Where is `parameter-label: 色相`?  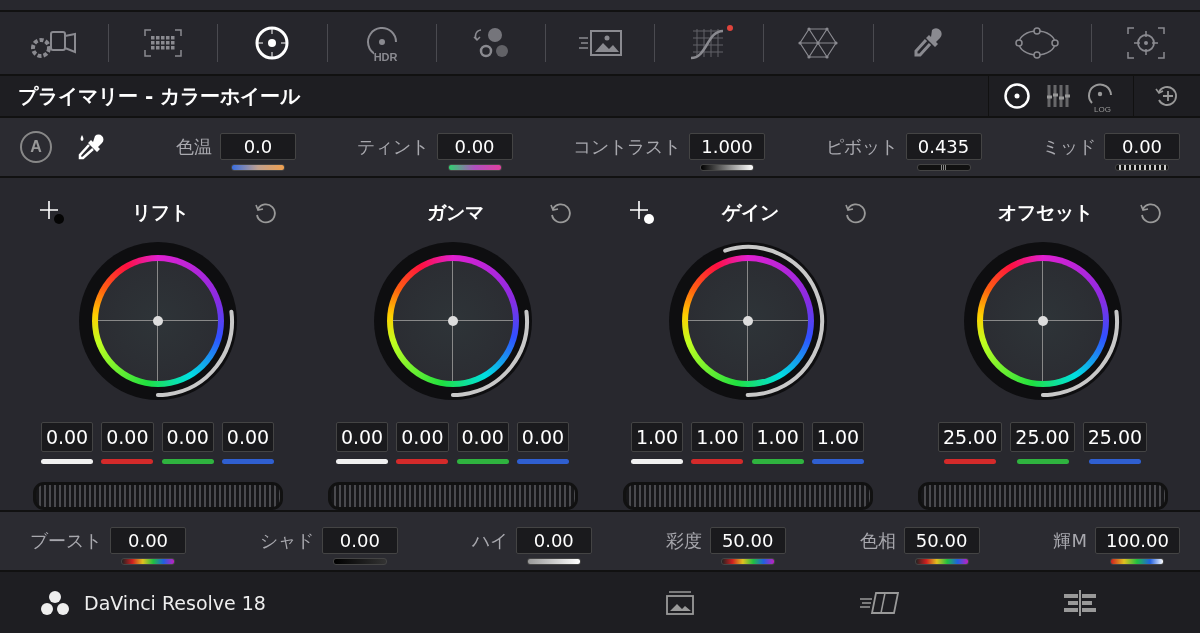
parameter-label: 色相 is located at coordinates (877, 541).